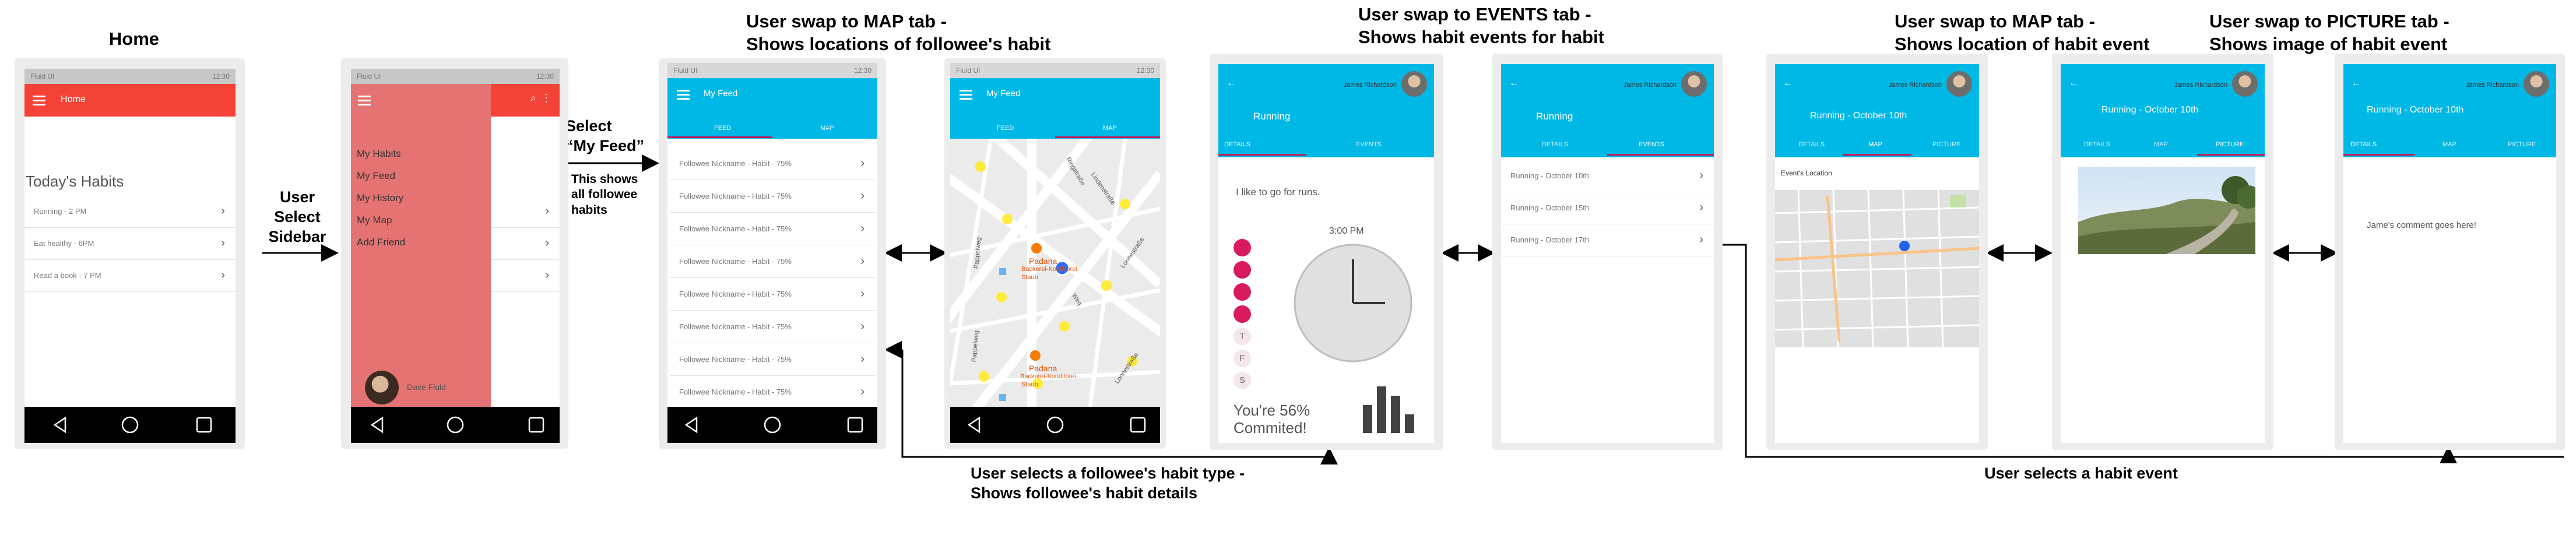 The image size is (2576, 535). Describe the element at coordinates (1055, 128) in the screenshot. I see `feed-map-tabs: FEED MAP` at that location.